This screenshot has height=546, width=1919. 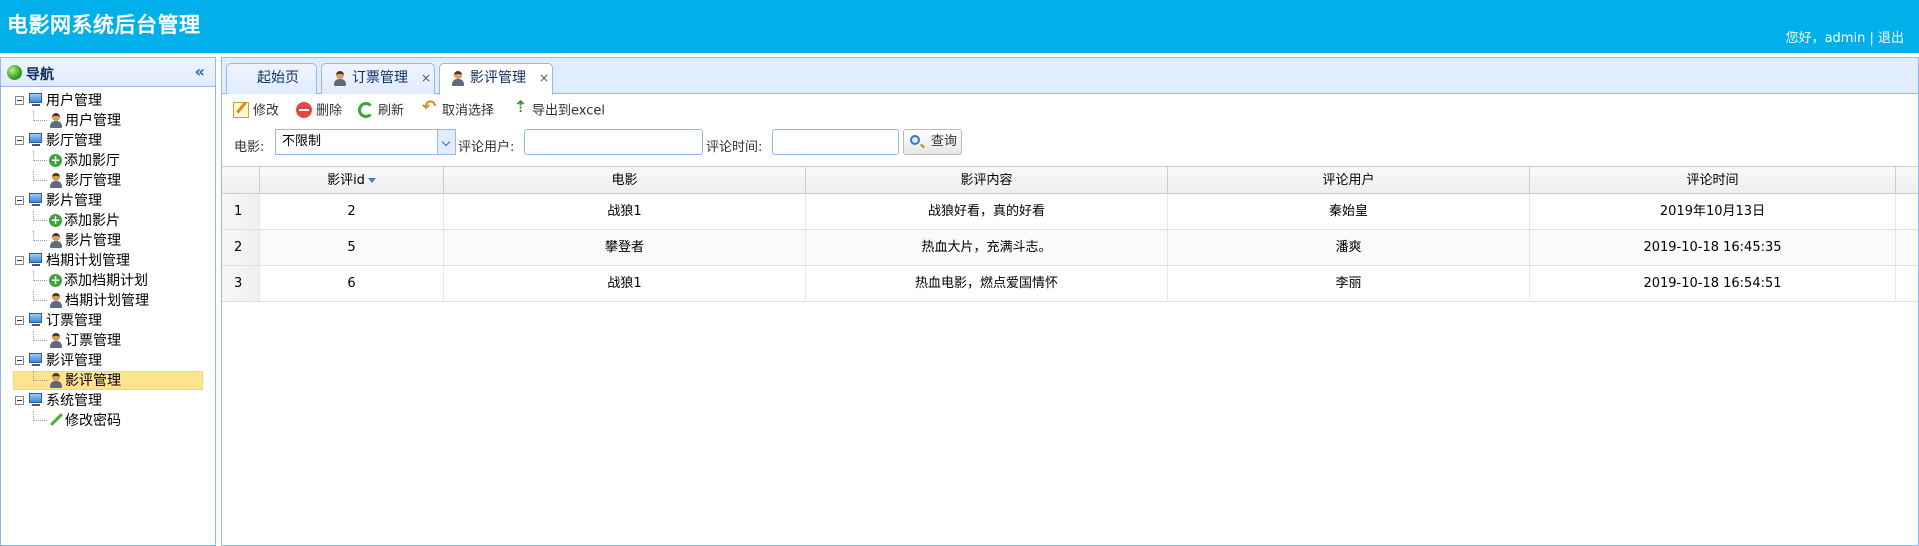 What do you see at coordinates (1845, 38) in the screenshot?
I see `username: admin` at bounding box center [1845, 38].